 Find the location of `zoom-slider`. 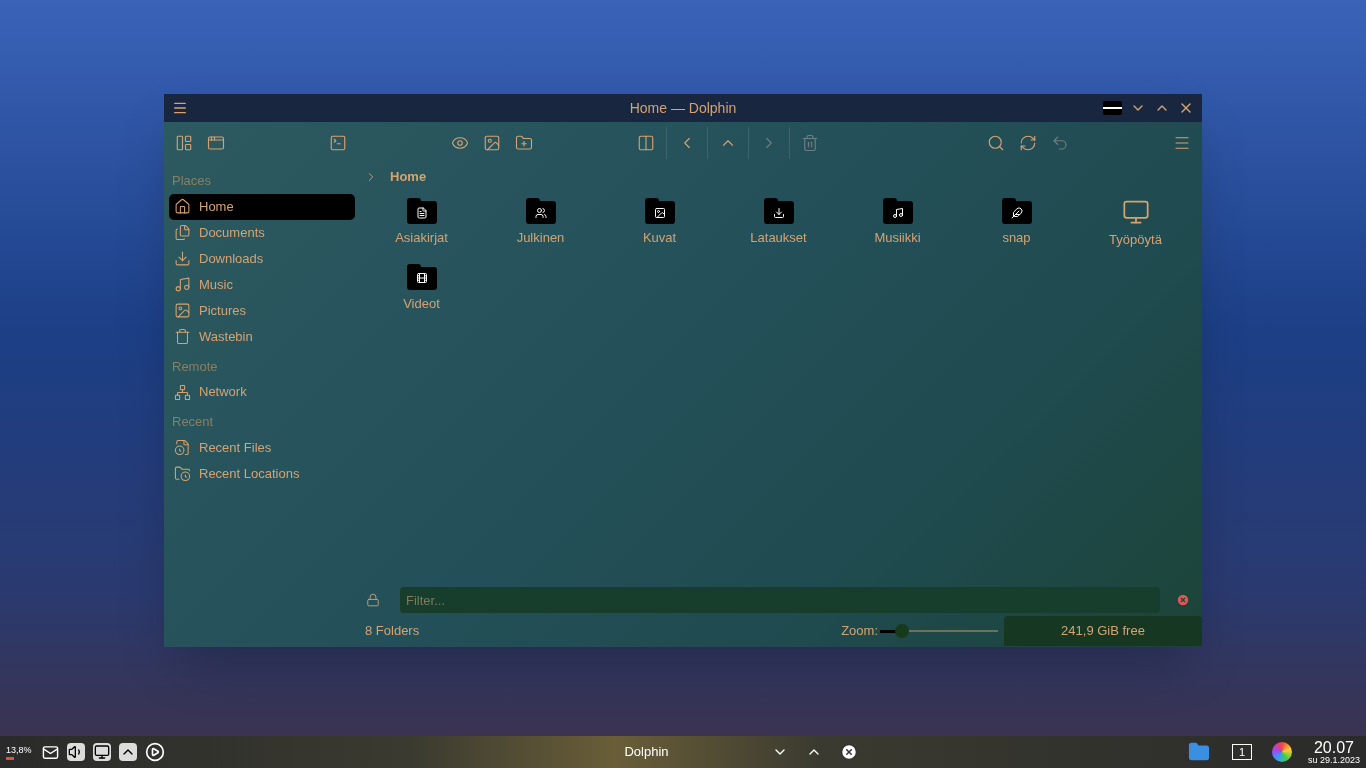

zoom-slider is located at coordinates (939, 631).